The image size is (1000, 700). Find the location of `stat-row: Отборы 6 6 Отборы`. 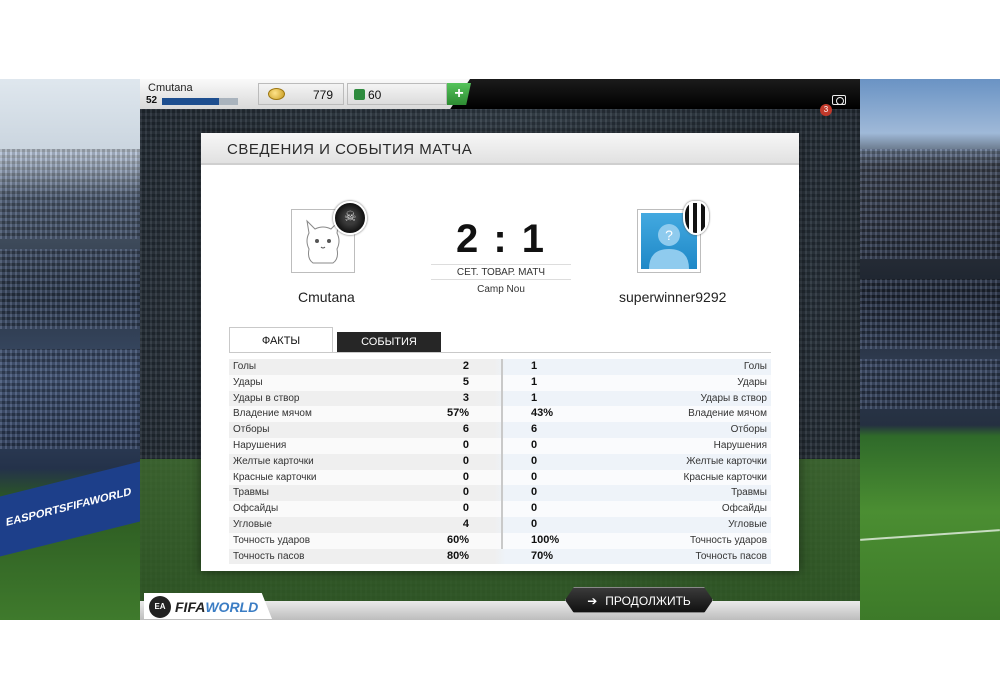

stat-row: Отборы 6 6 Отборы is located at coordinates (500, 430).